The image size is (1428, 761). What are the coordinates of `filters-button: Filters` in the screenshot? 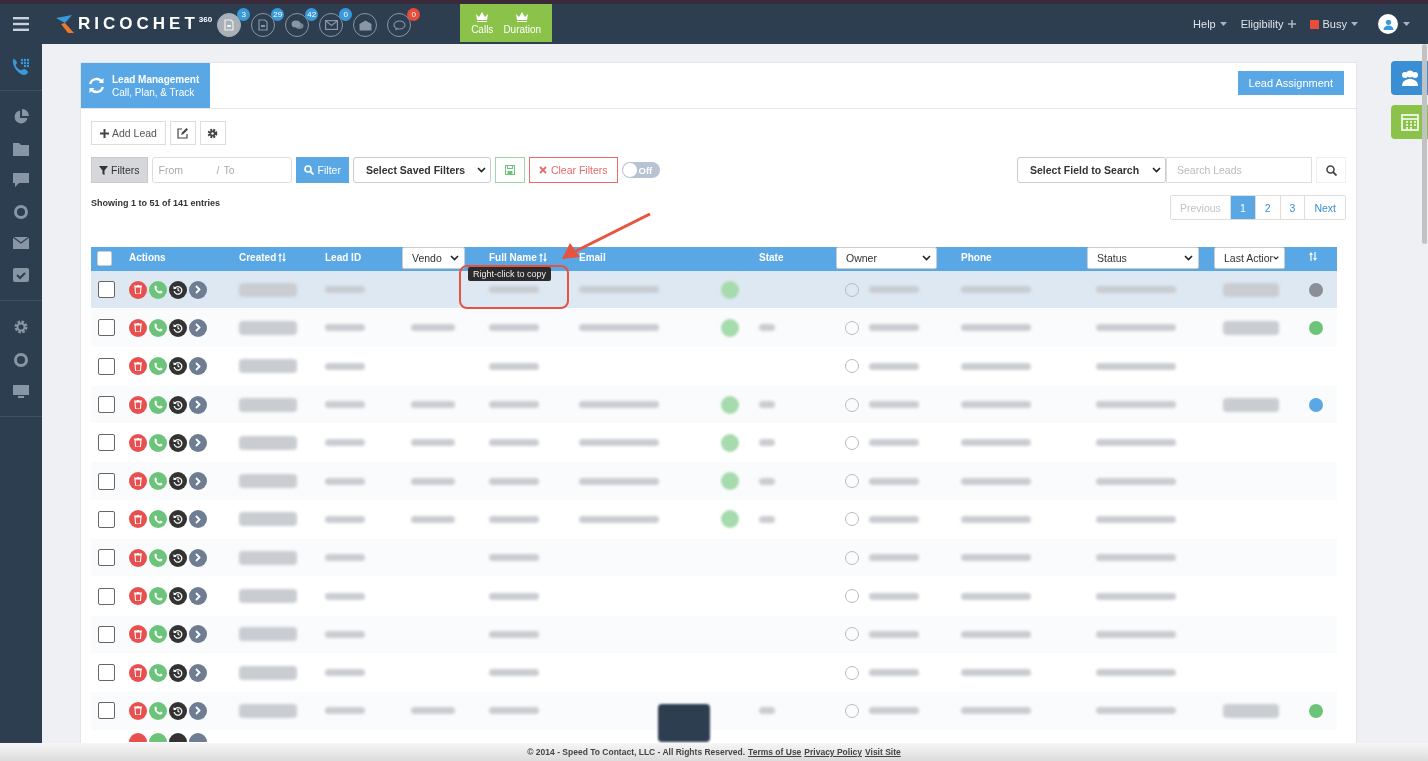 It's located at (119, 170).